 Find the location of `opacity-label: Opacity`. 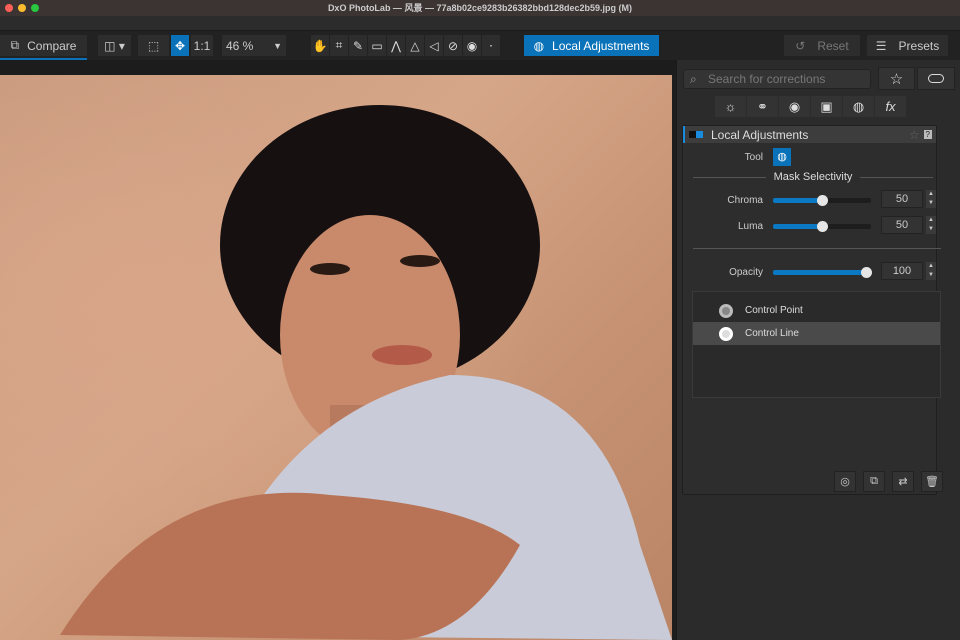

opacity-label: Opacity is located at coordinates (746, 272).